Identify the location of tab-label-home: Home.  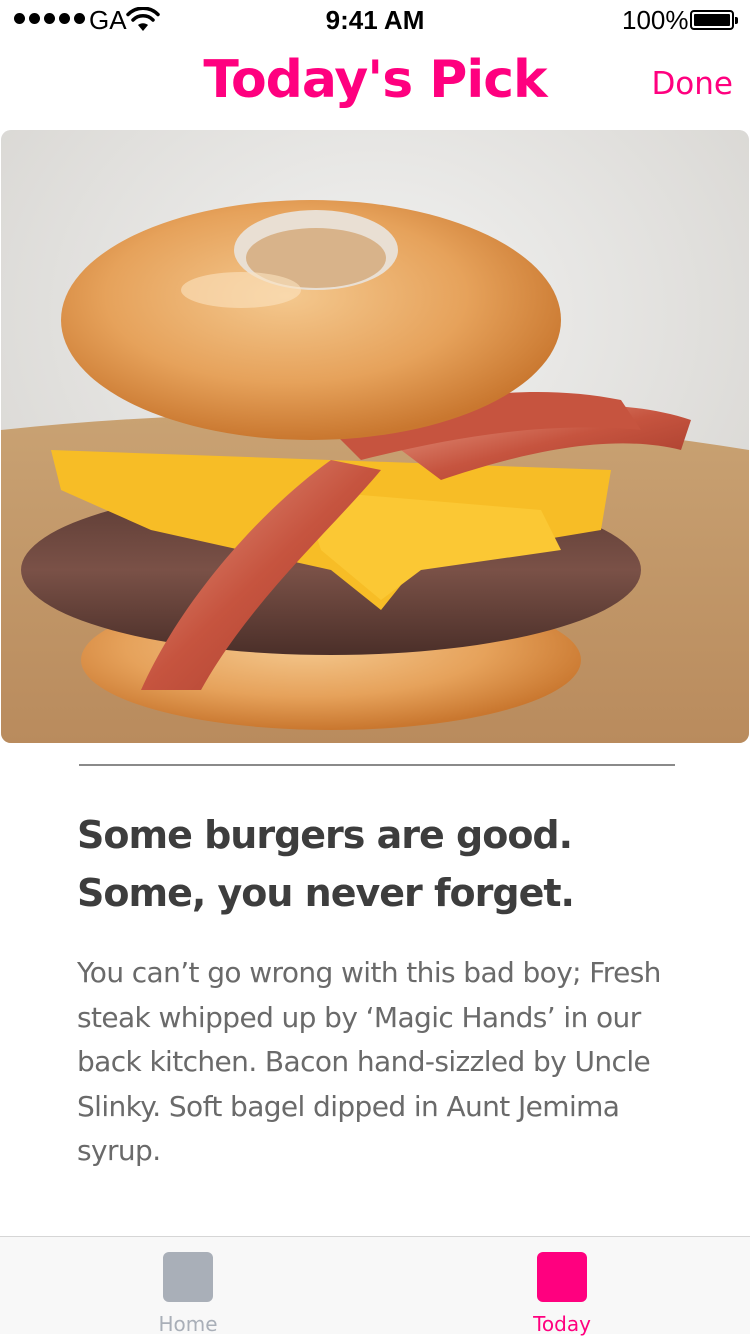
(188, 1324).